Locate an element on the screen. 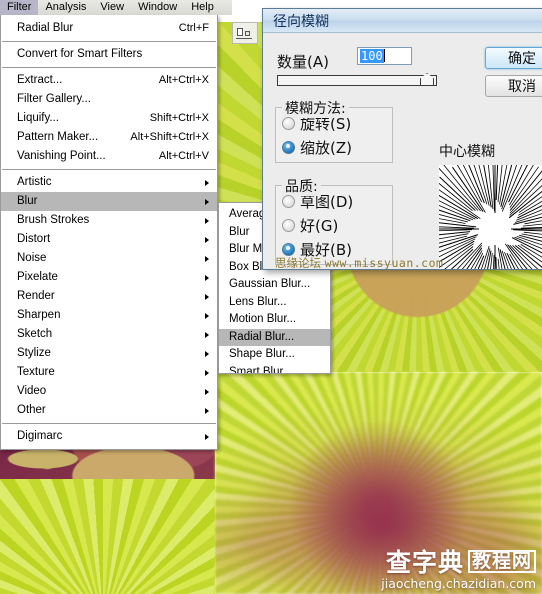 This screenshot has height=594, width=542. menu-item-brush-strokes: Brush Strokes is located at coordinates (109, 220).